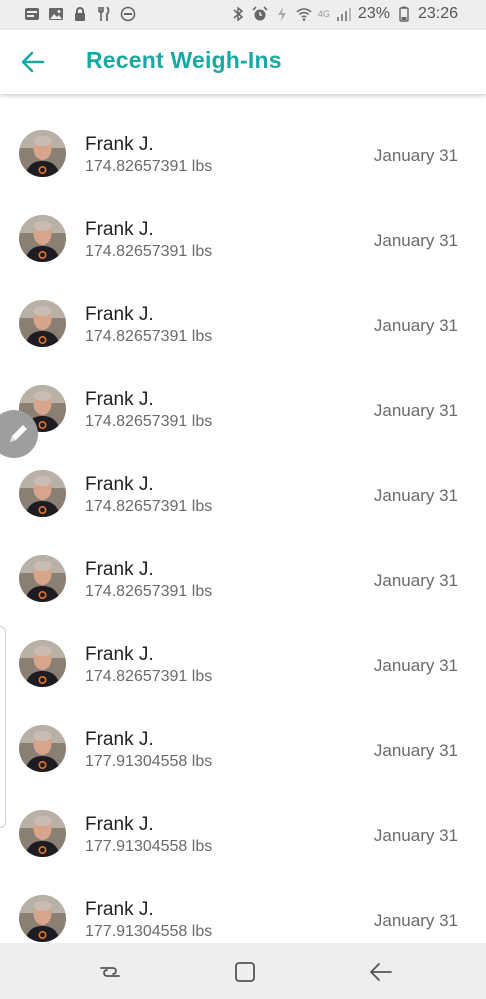  Describe the element at coordinates (104, 13) in the screenshot. I see `restaurant-icon` at that location.